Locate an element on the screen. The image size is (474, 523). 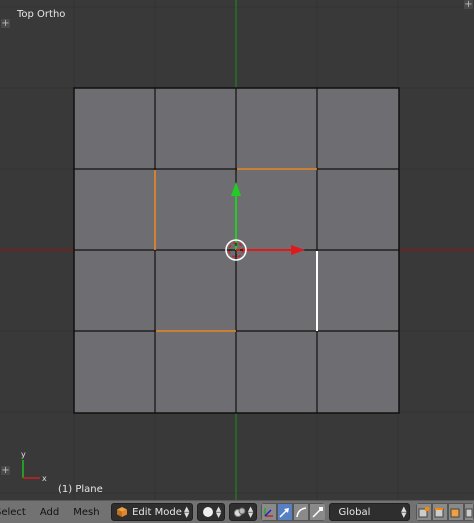
edge-select-icon is located at coordinates (439, 512).